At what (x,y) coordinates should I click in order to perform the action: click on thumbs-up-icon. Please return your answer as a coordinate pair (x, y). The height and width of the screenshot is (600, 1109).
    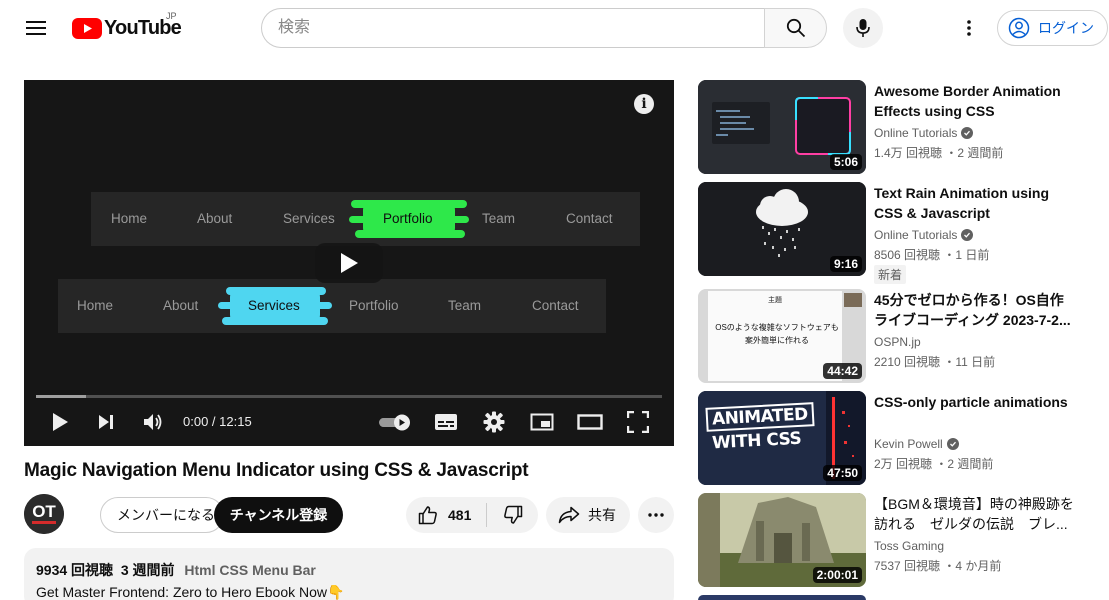
    Looking at the image, I should click on (427, 515).